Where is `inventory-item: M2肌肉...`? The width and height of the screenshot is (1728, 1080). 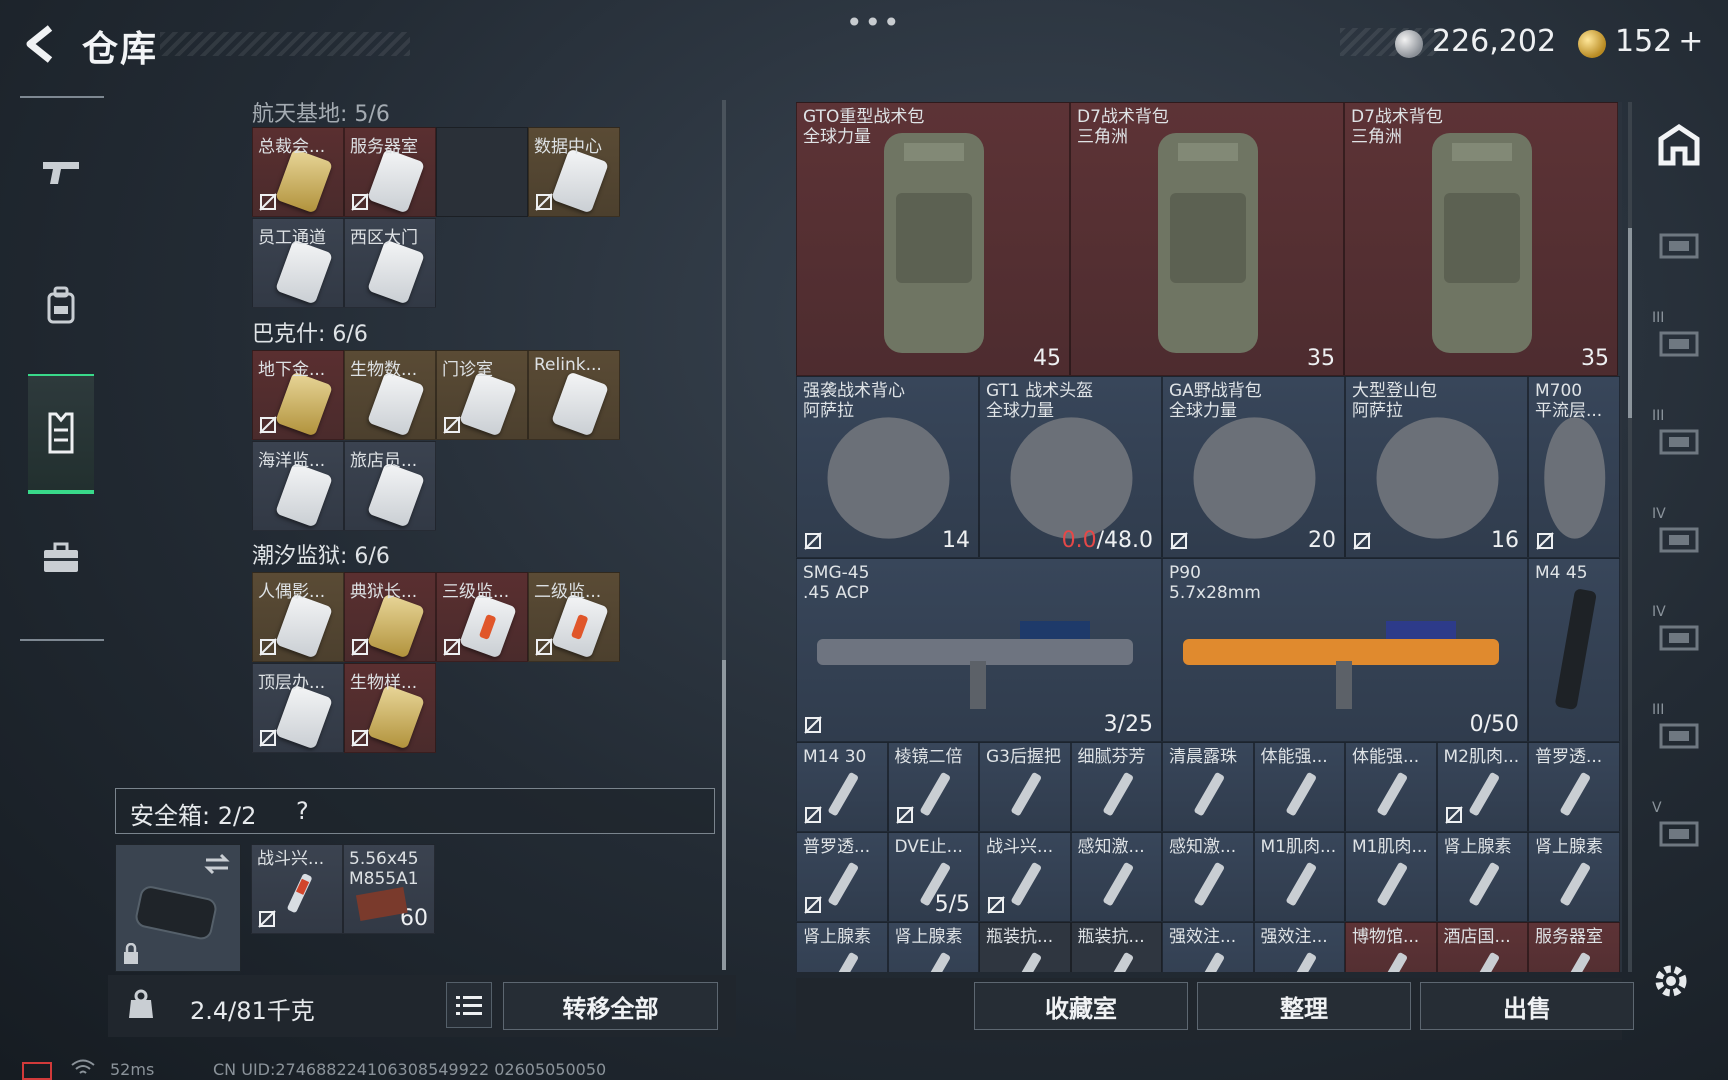
inventory-item: M2肌肉... is located at coordinates (1482, 787).